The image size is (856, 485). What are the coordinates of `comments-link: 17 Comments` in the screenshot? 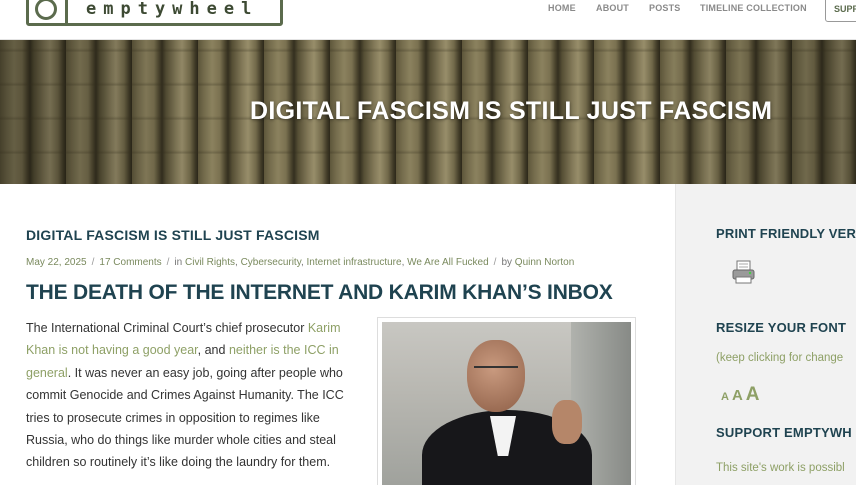 It's located at (130, 262).